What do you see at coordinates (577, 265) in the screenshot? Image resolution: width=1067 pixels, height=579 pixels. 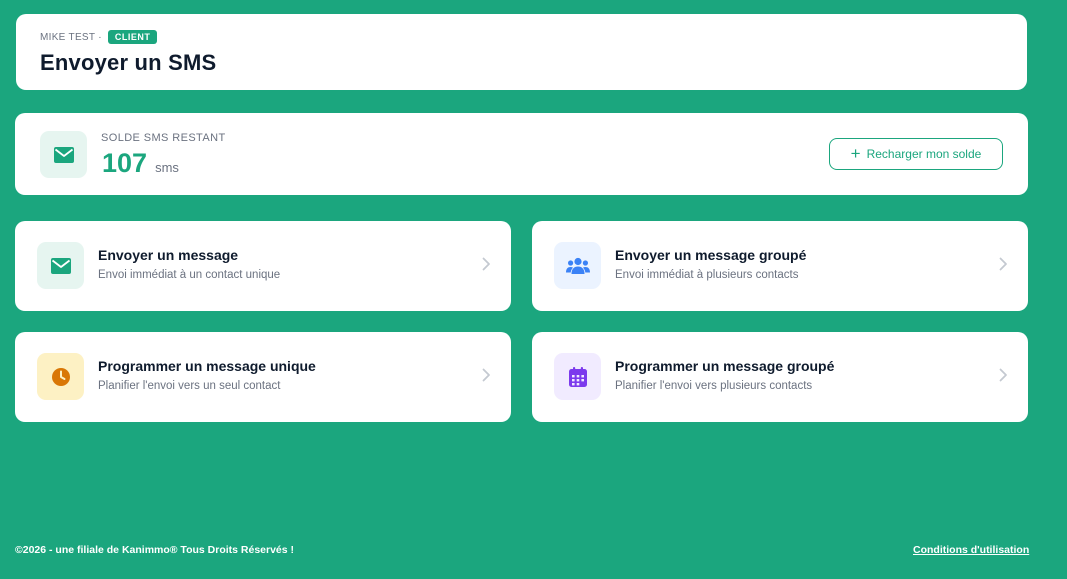 I see `users-icon` at bounding box center [577, 265].